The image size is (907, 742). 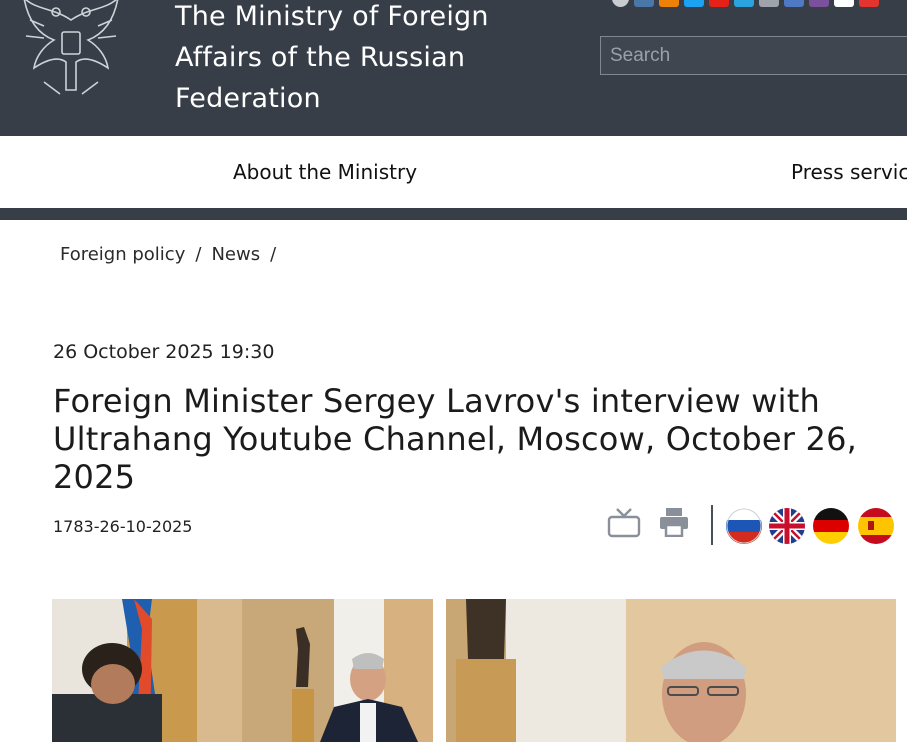 What do you see at coordinates (831, 526) in the screenshot?
I see `germany-flag-icon` at bounding box center [831, 526].